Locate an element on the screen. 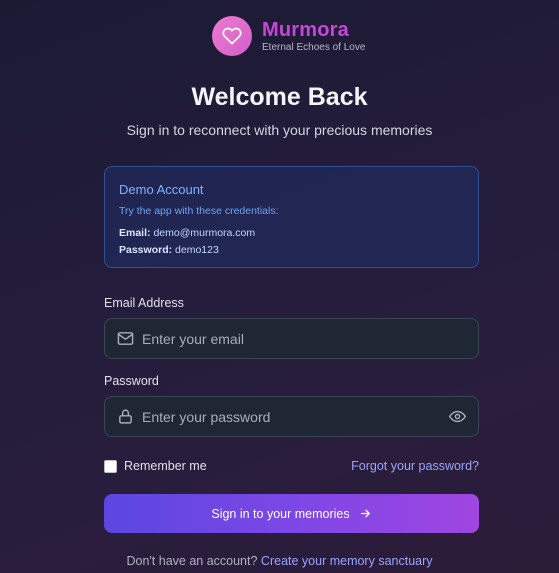 This screenshot has height=573, width=559. password-label: Password is located at coordinates (131, 381).